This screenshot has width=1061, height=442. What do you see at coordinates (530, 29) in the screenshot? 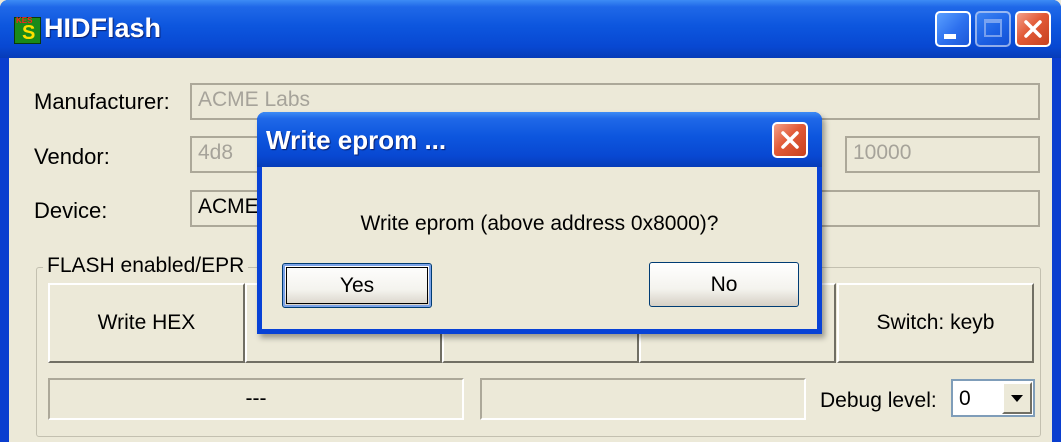
I see `main-titlebar: KES S HIDFlash` at bounding box center [530, 29].